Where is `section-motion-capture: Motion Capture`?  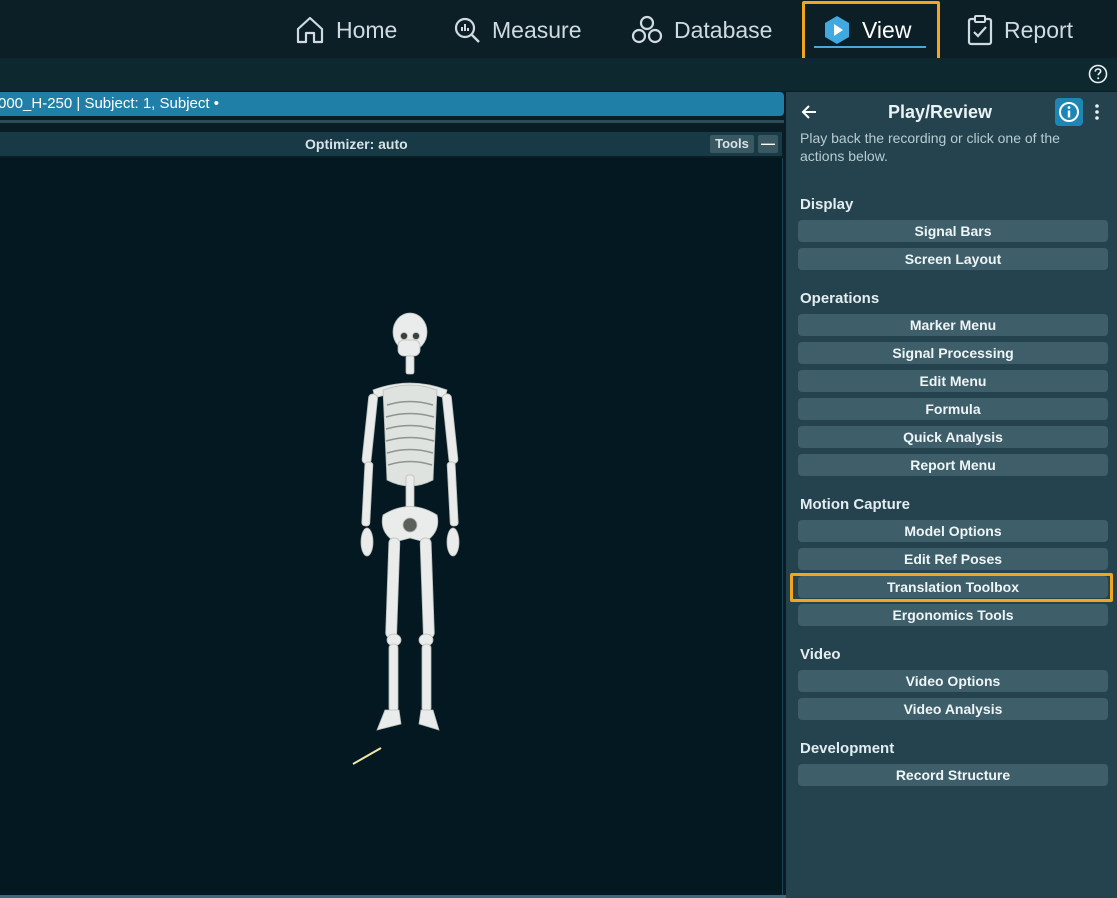
section-motion-capture: Motion Capture is located at coordinates (855, 504).